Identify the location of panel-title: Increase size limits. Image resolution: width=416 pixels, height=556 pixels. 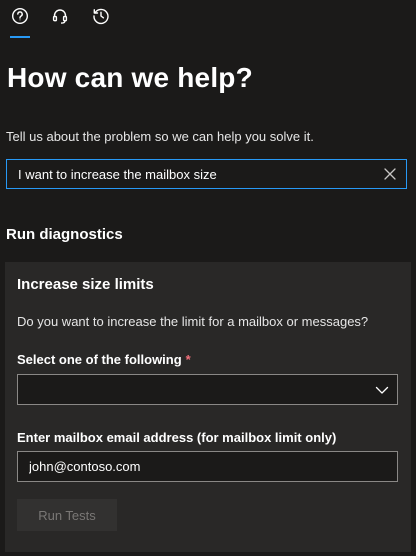
(85, 284).